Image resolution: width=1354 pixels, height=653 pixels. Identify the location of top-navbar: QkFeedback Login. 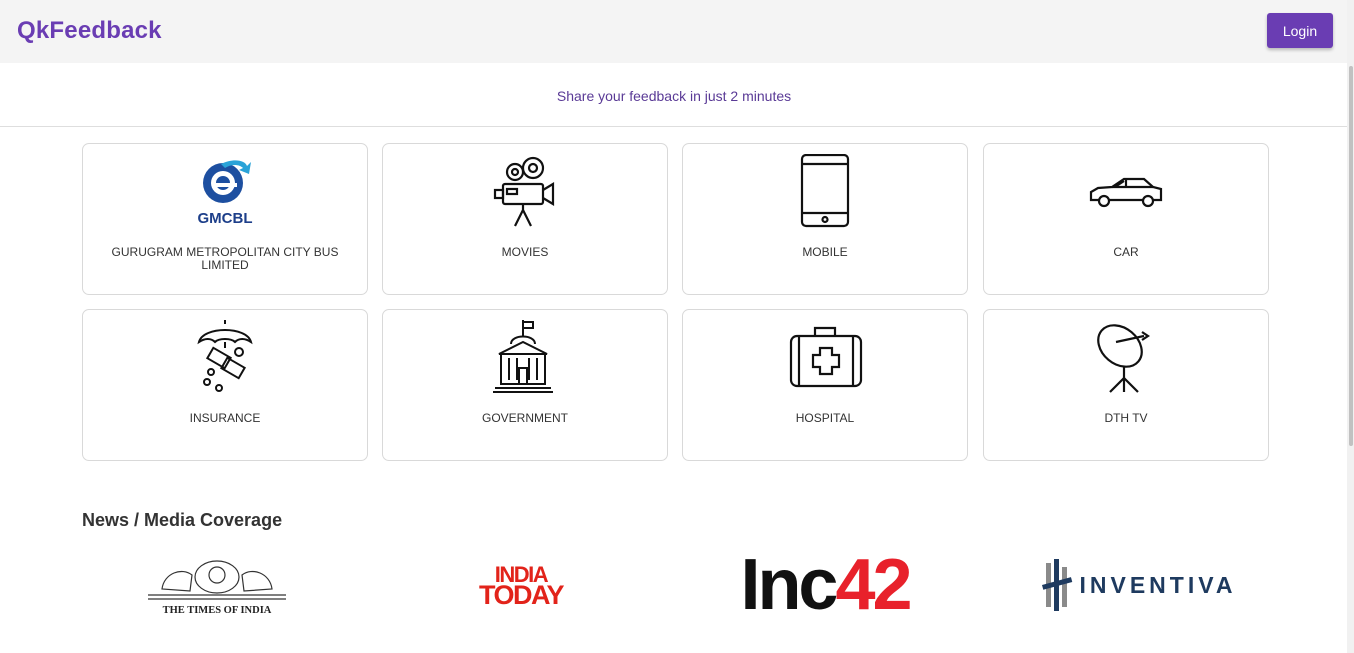
(677, 31).